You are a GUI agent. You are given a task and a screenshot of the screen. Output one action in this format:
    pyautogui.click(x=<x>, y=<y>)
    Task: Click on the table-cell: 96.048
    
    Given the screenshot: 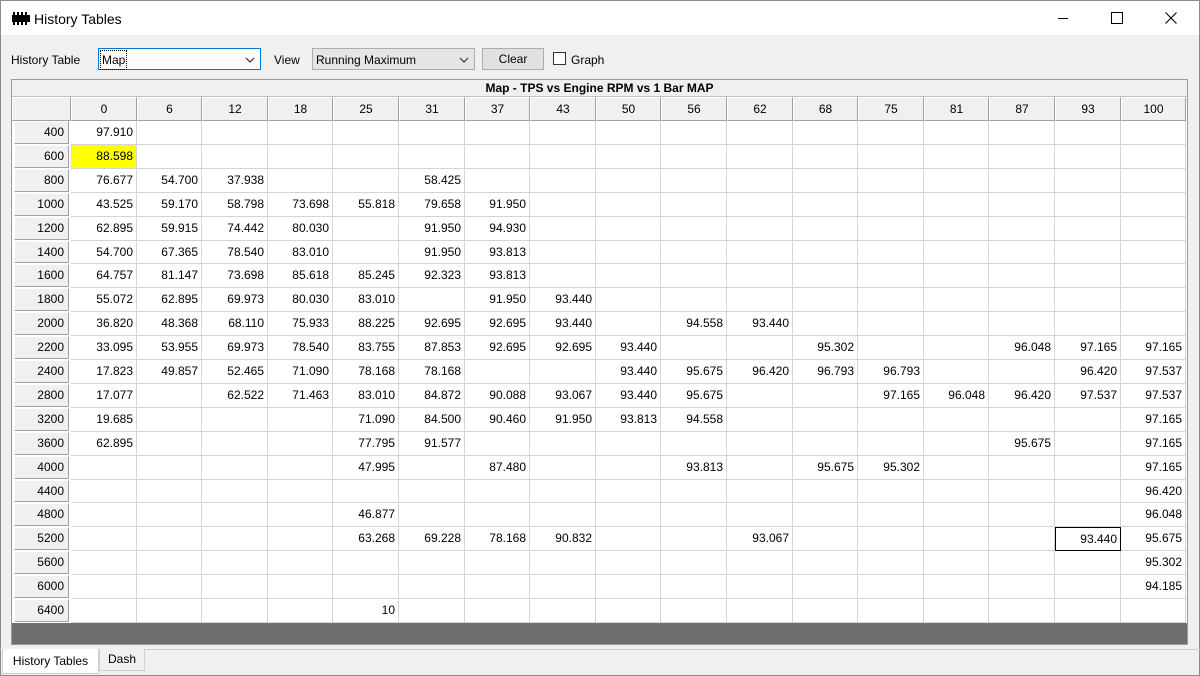 What is the action you would take?
    pyautogui.click(x=1022, y=348)
    